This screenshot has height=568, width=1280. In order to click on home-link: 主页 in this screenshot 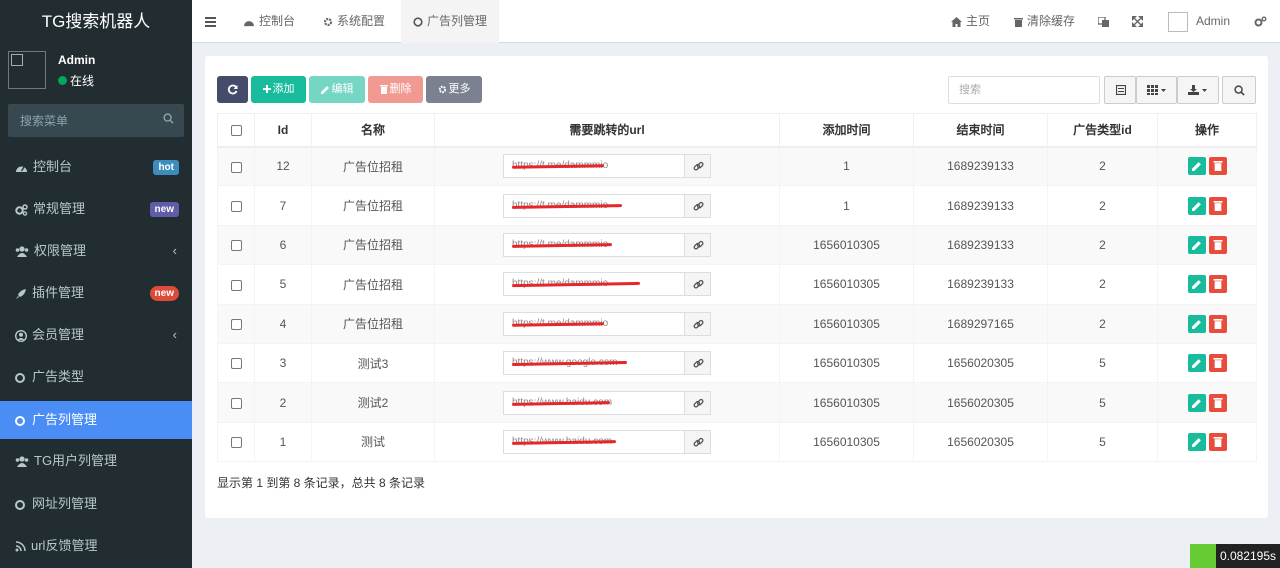, I will do `click(970, 21)`.